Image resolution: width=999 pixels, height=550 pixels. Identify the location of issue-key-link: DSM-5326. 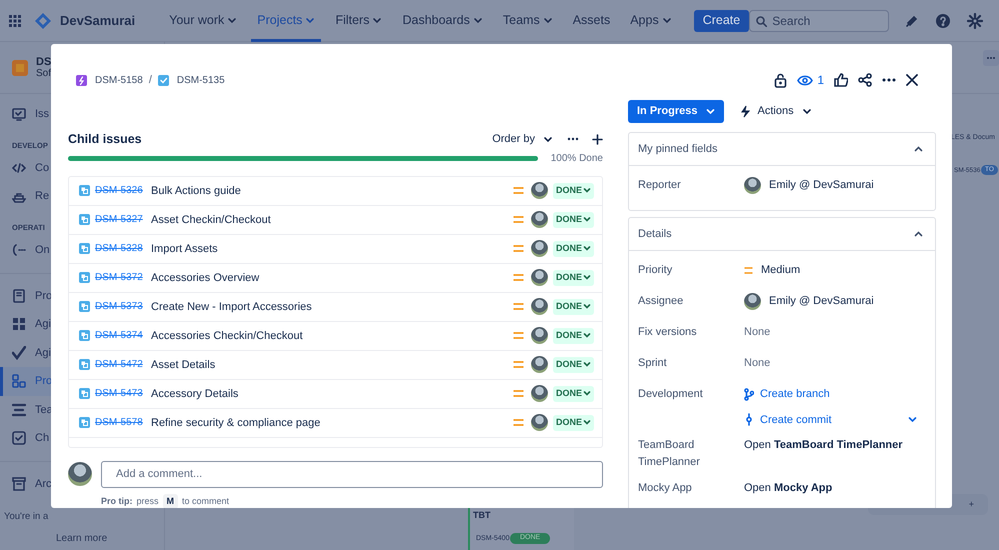
(123, 190).